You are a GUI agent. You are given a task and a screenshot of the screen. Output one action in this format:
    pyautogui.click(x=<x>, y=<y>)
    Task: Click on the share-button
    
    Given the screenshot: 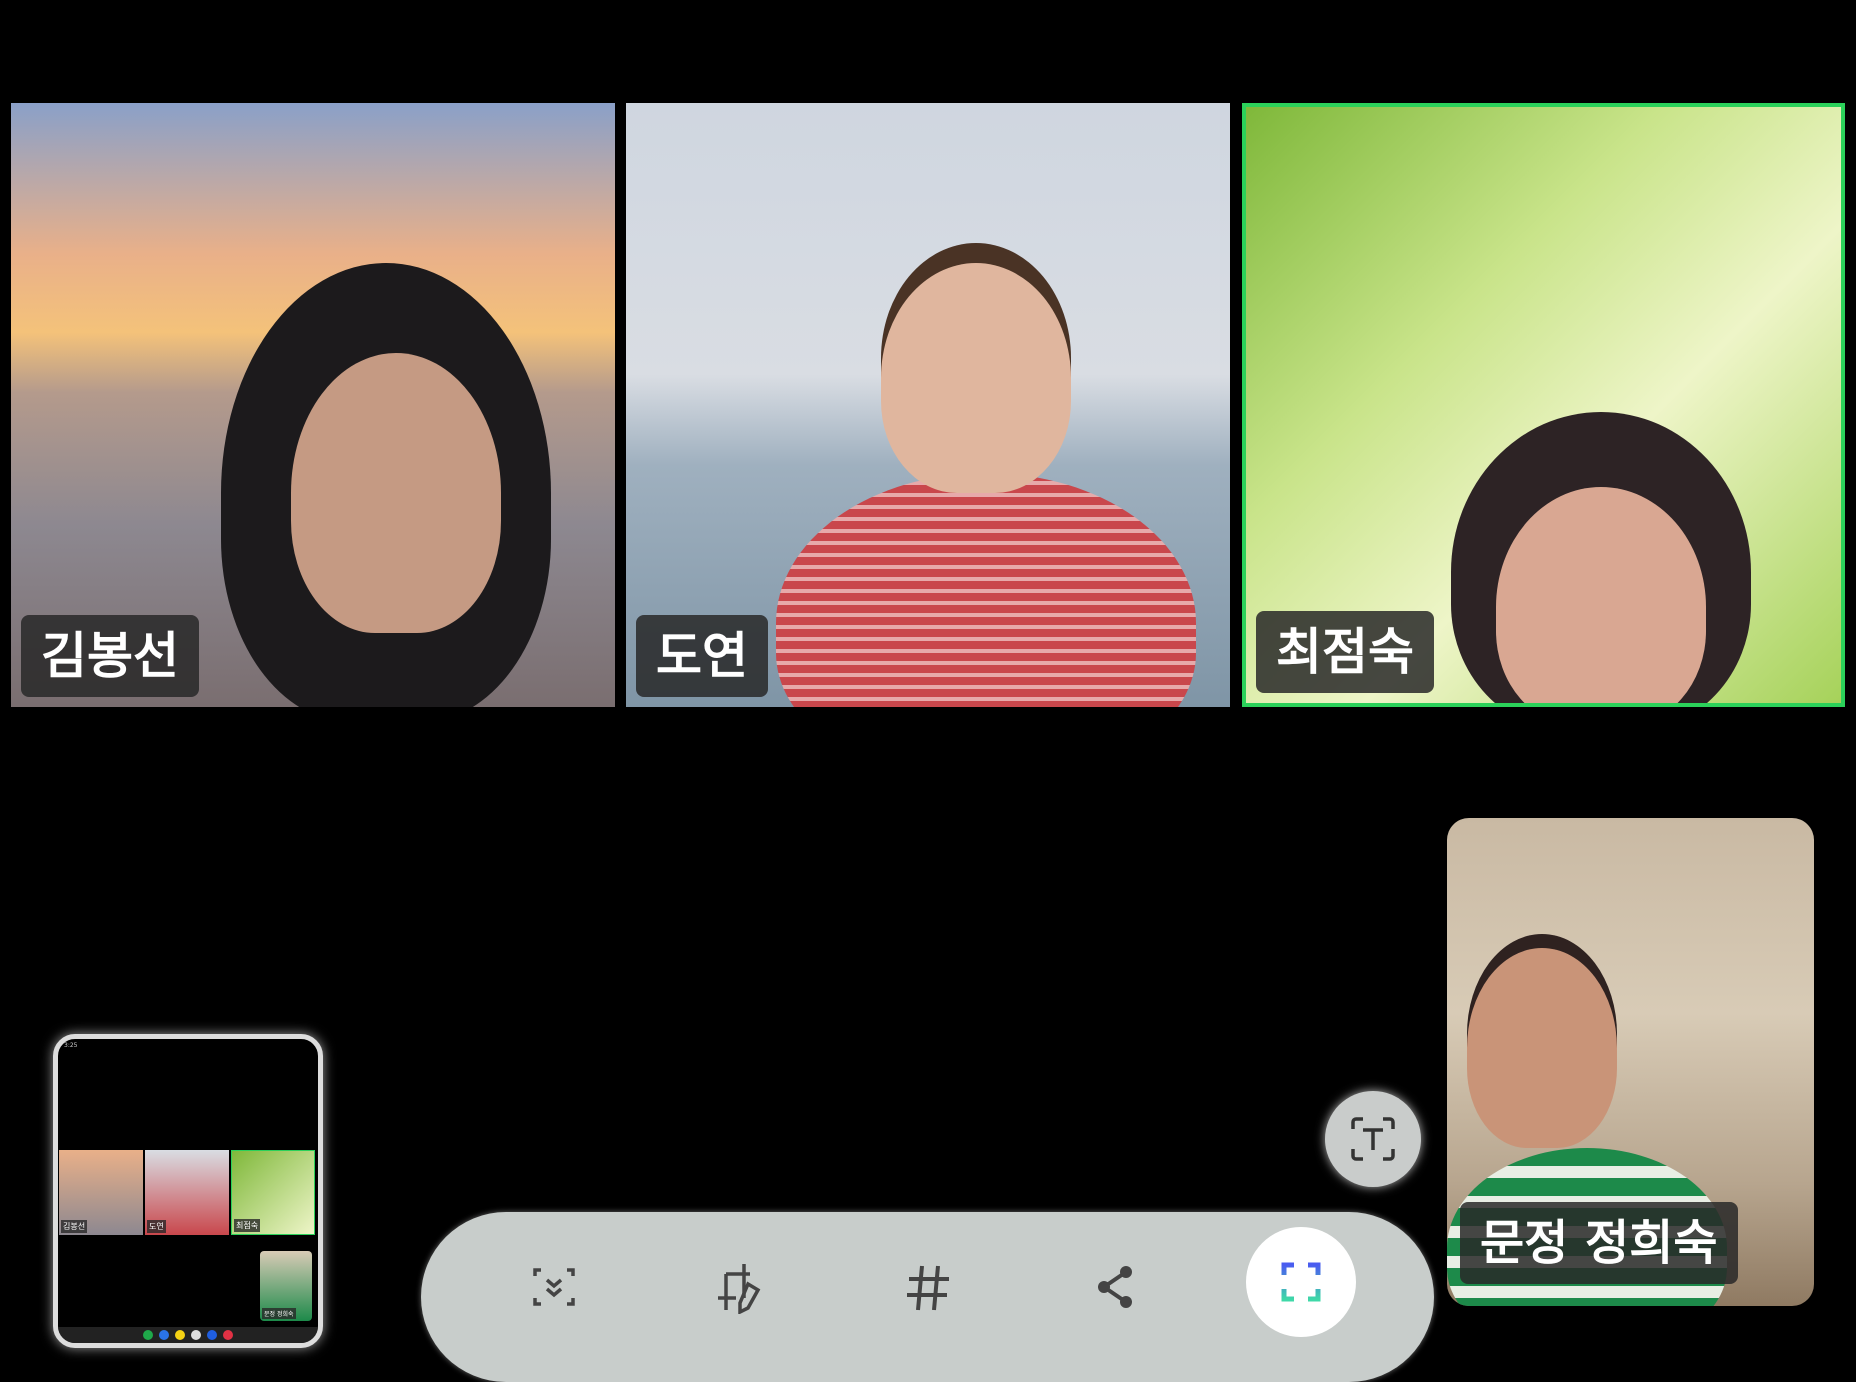 What is the action you would take?
    pyautogui.click(x=1115, y=1287)
    